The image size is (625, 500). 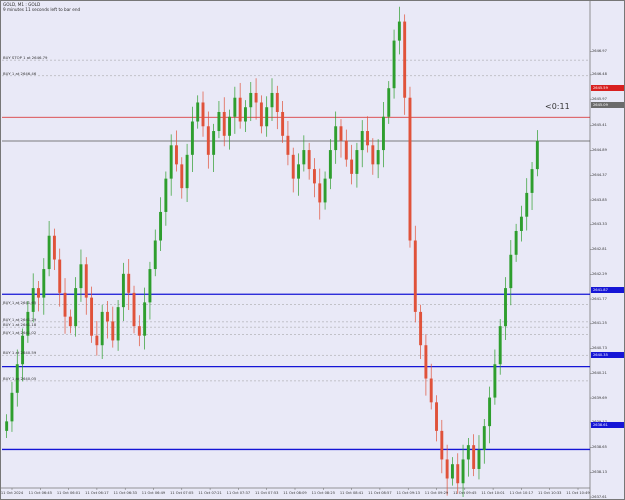 I want to click on time-tick-label: 11 Oct 07:37, so click(x=238, y=493).